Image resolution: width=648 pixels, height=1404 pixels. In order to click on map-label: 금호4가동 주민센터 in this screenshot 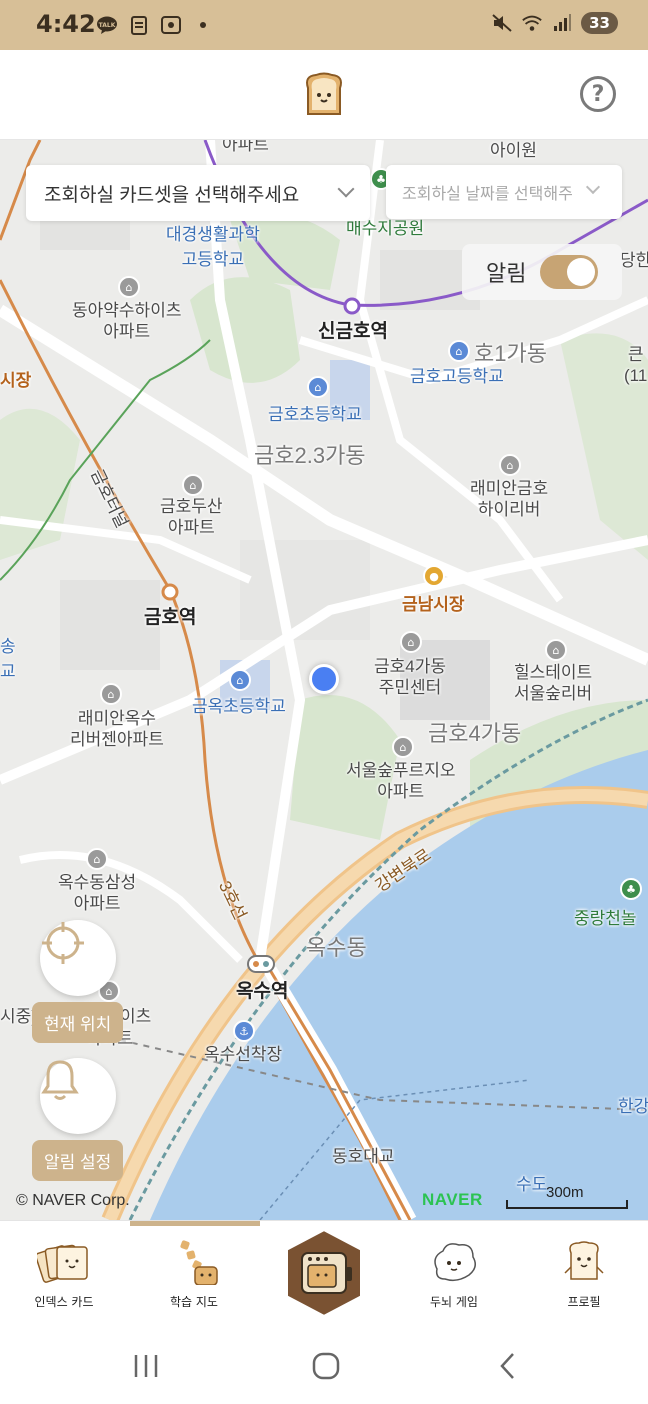, I will do `click(410, 677)`.